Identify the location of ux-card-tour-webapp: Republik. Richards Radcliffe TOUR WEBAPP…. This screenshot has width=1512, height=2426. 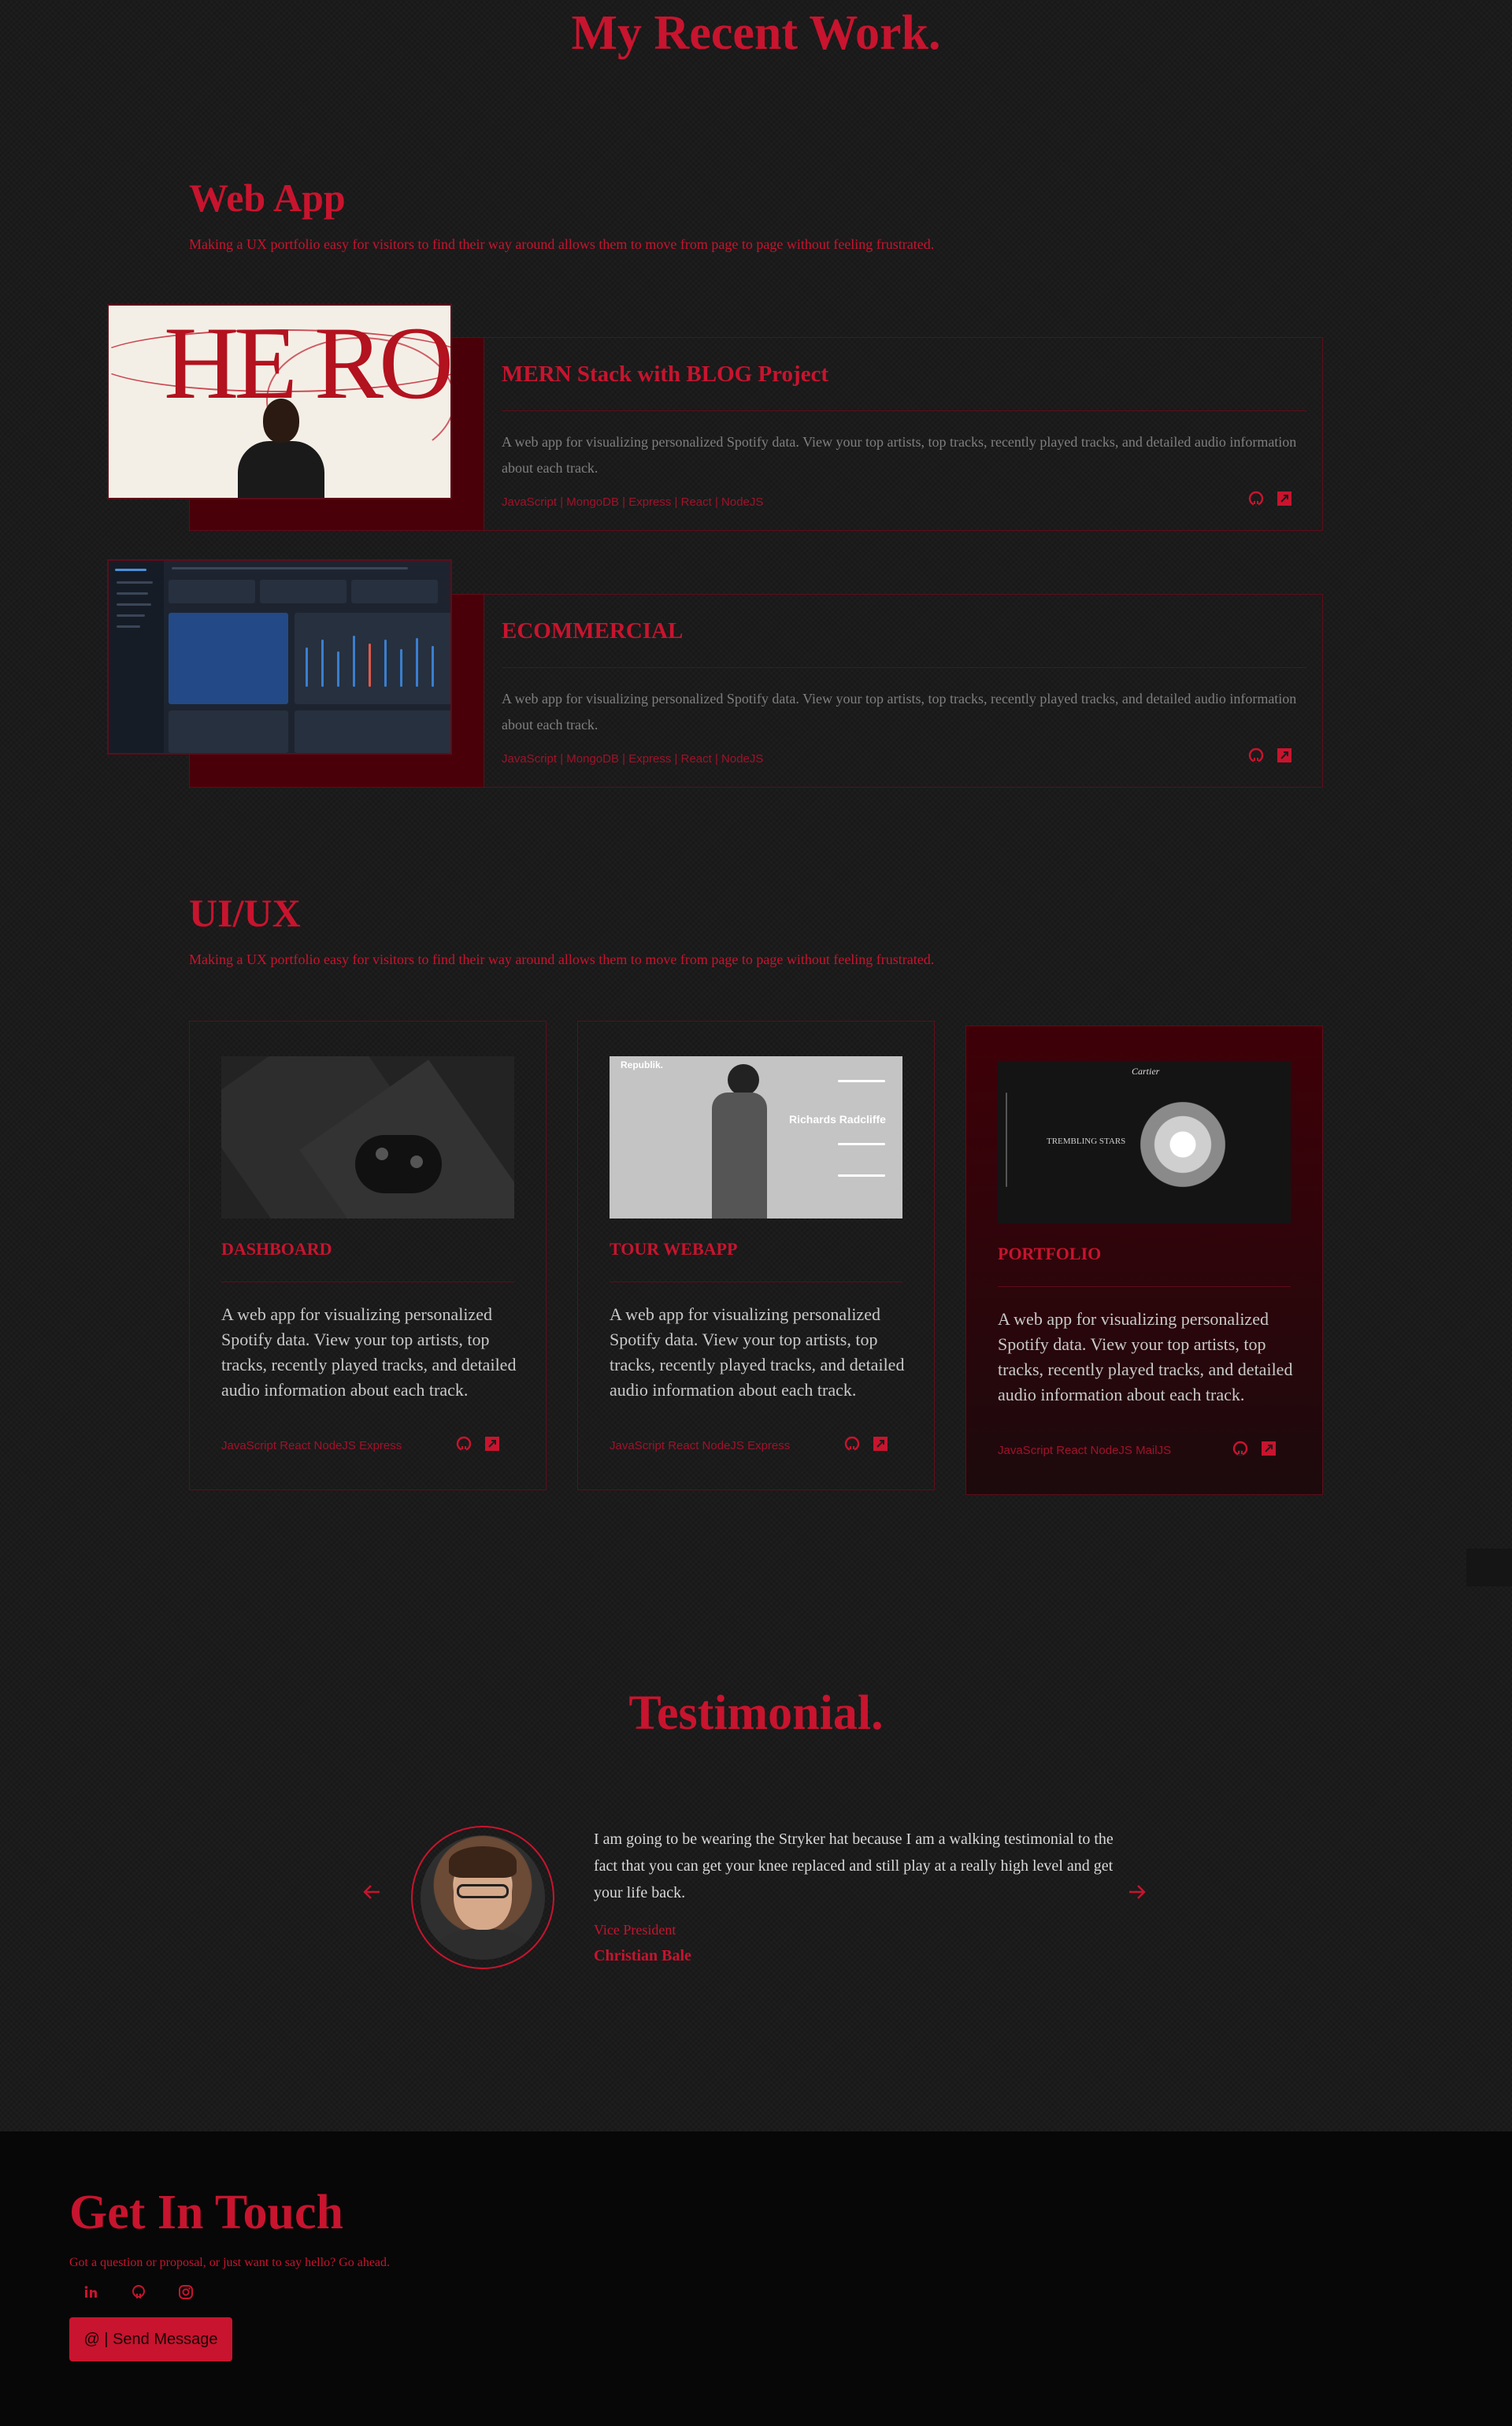
(756, 1255).